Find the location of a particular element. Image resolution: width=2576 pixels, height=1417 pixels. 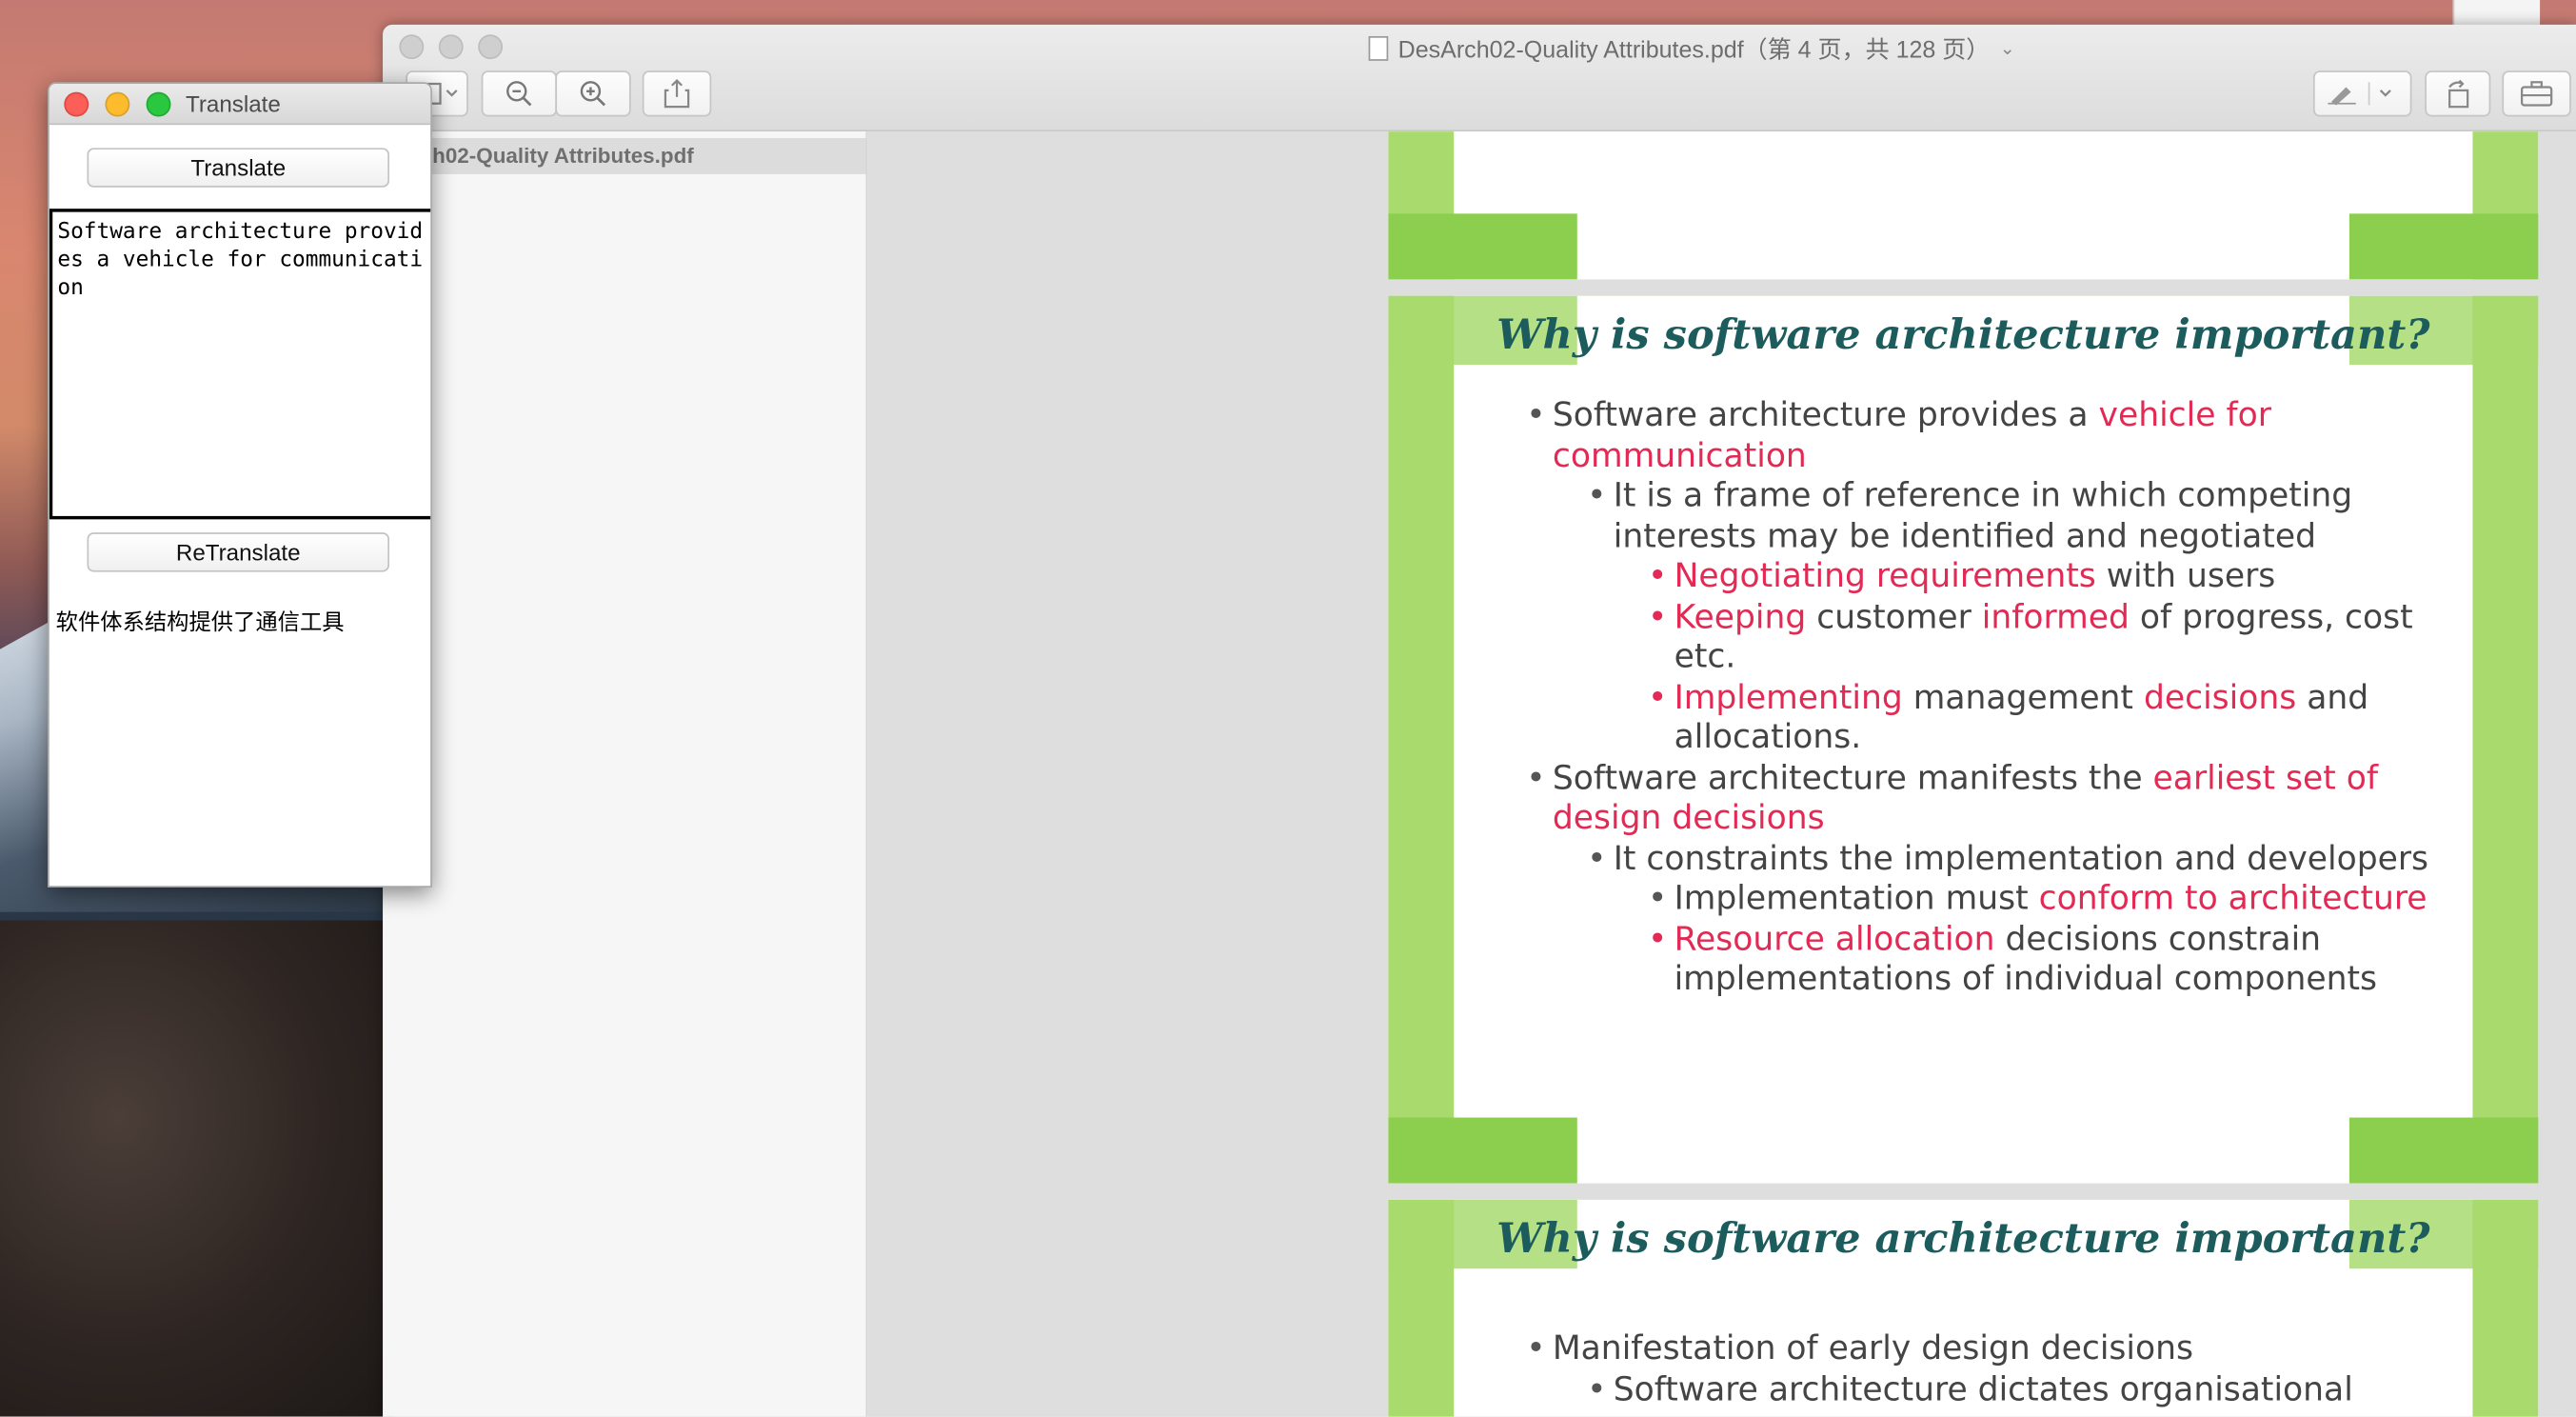

bullet-text: Software architecture provides a is located at coordinates (1825, 414).